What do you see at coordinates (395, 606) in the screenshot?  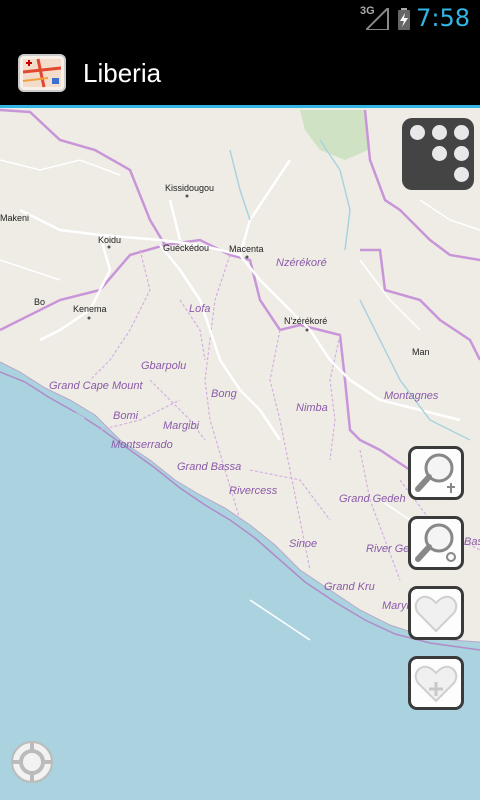 I see `region-label: Maryl` at bounding box center [395, 606].